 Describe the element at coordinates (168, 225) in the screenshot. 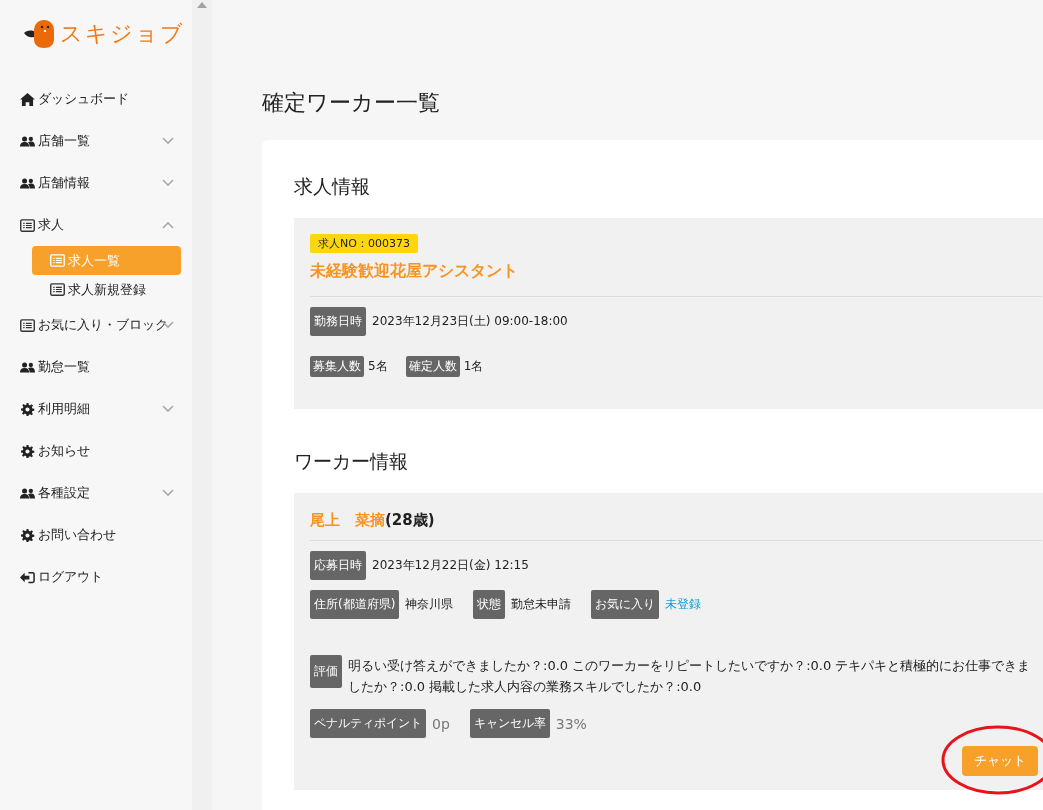

I see `chevron-up-icon` at that location.